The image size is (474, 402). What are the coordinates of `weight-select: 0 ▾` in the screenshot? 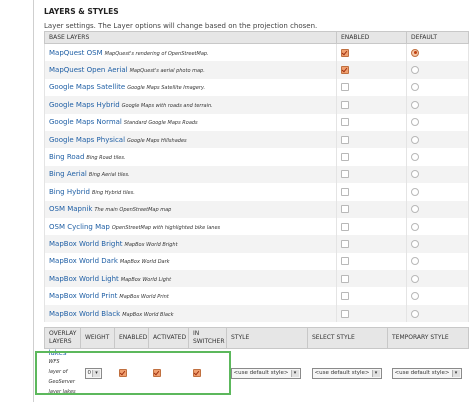 It's located at (93, 373).